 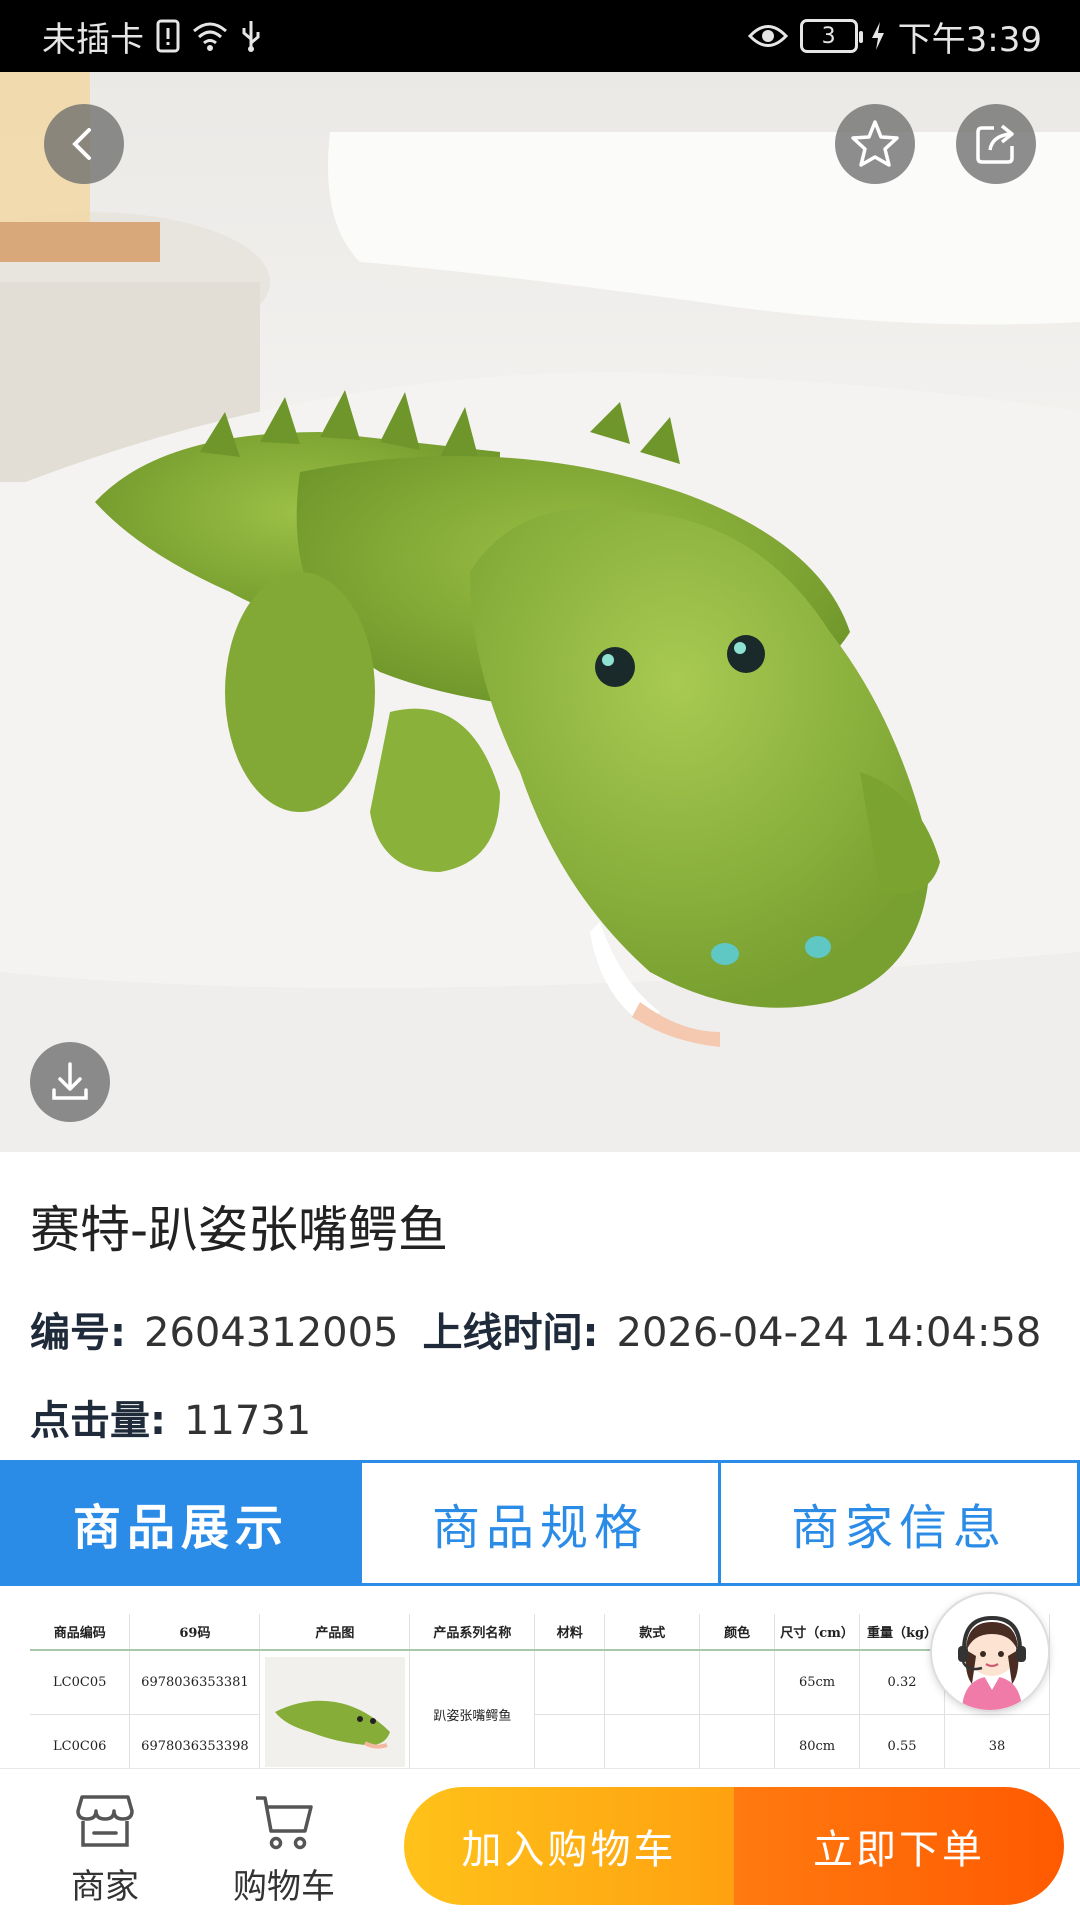 What do you see at coordinates (817, 1682) in the screenshot?
I see `cell-size: 65cm` at bounding box center [817, 1682].